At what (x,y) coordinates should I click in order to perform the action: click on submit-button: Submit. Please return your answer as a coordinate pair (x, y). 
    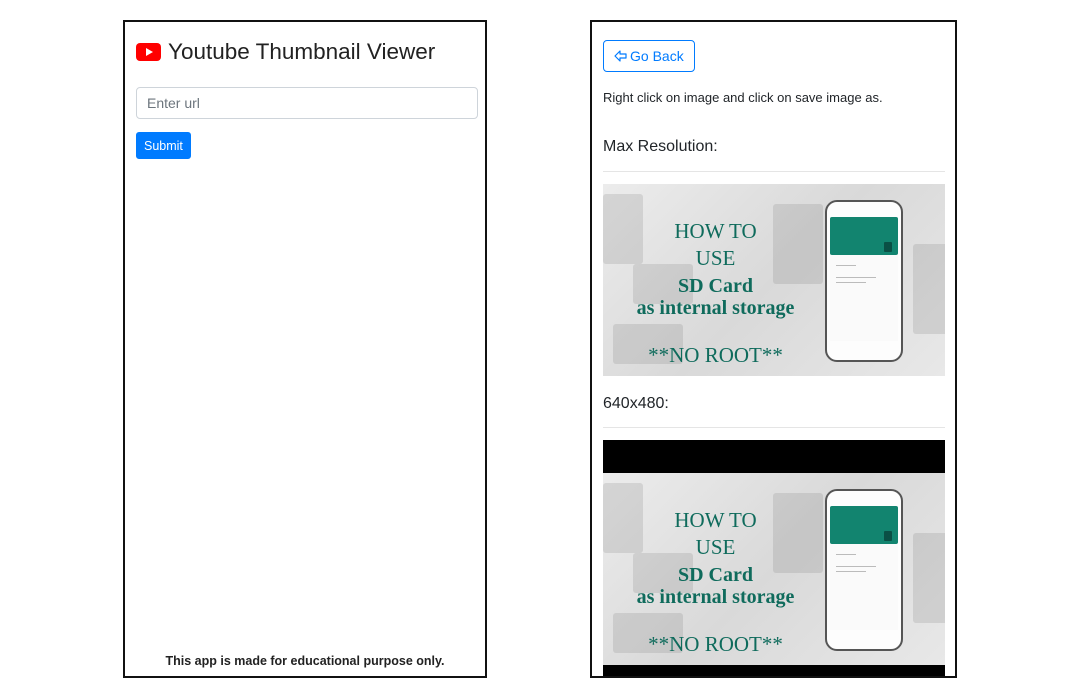
    Looking at the image, I should click on (163, 145).